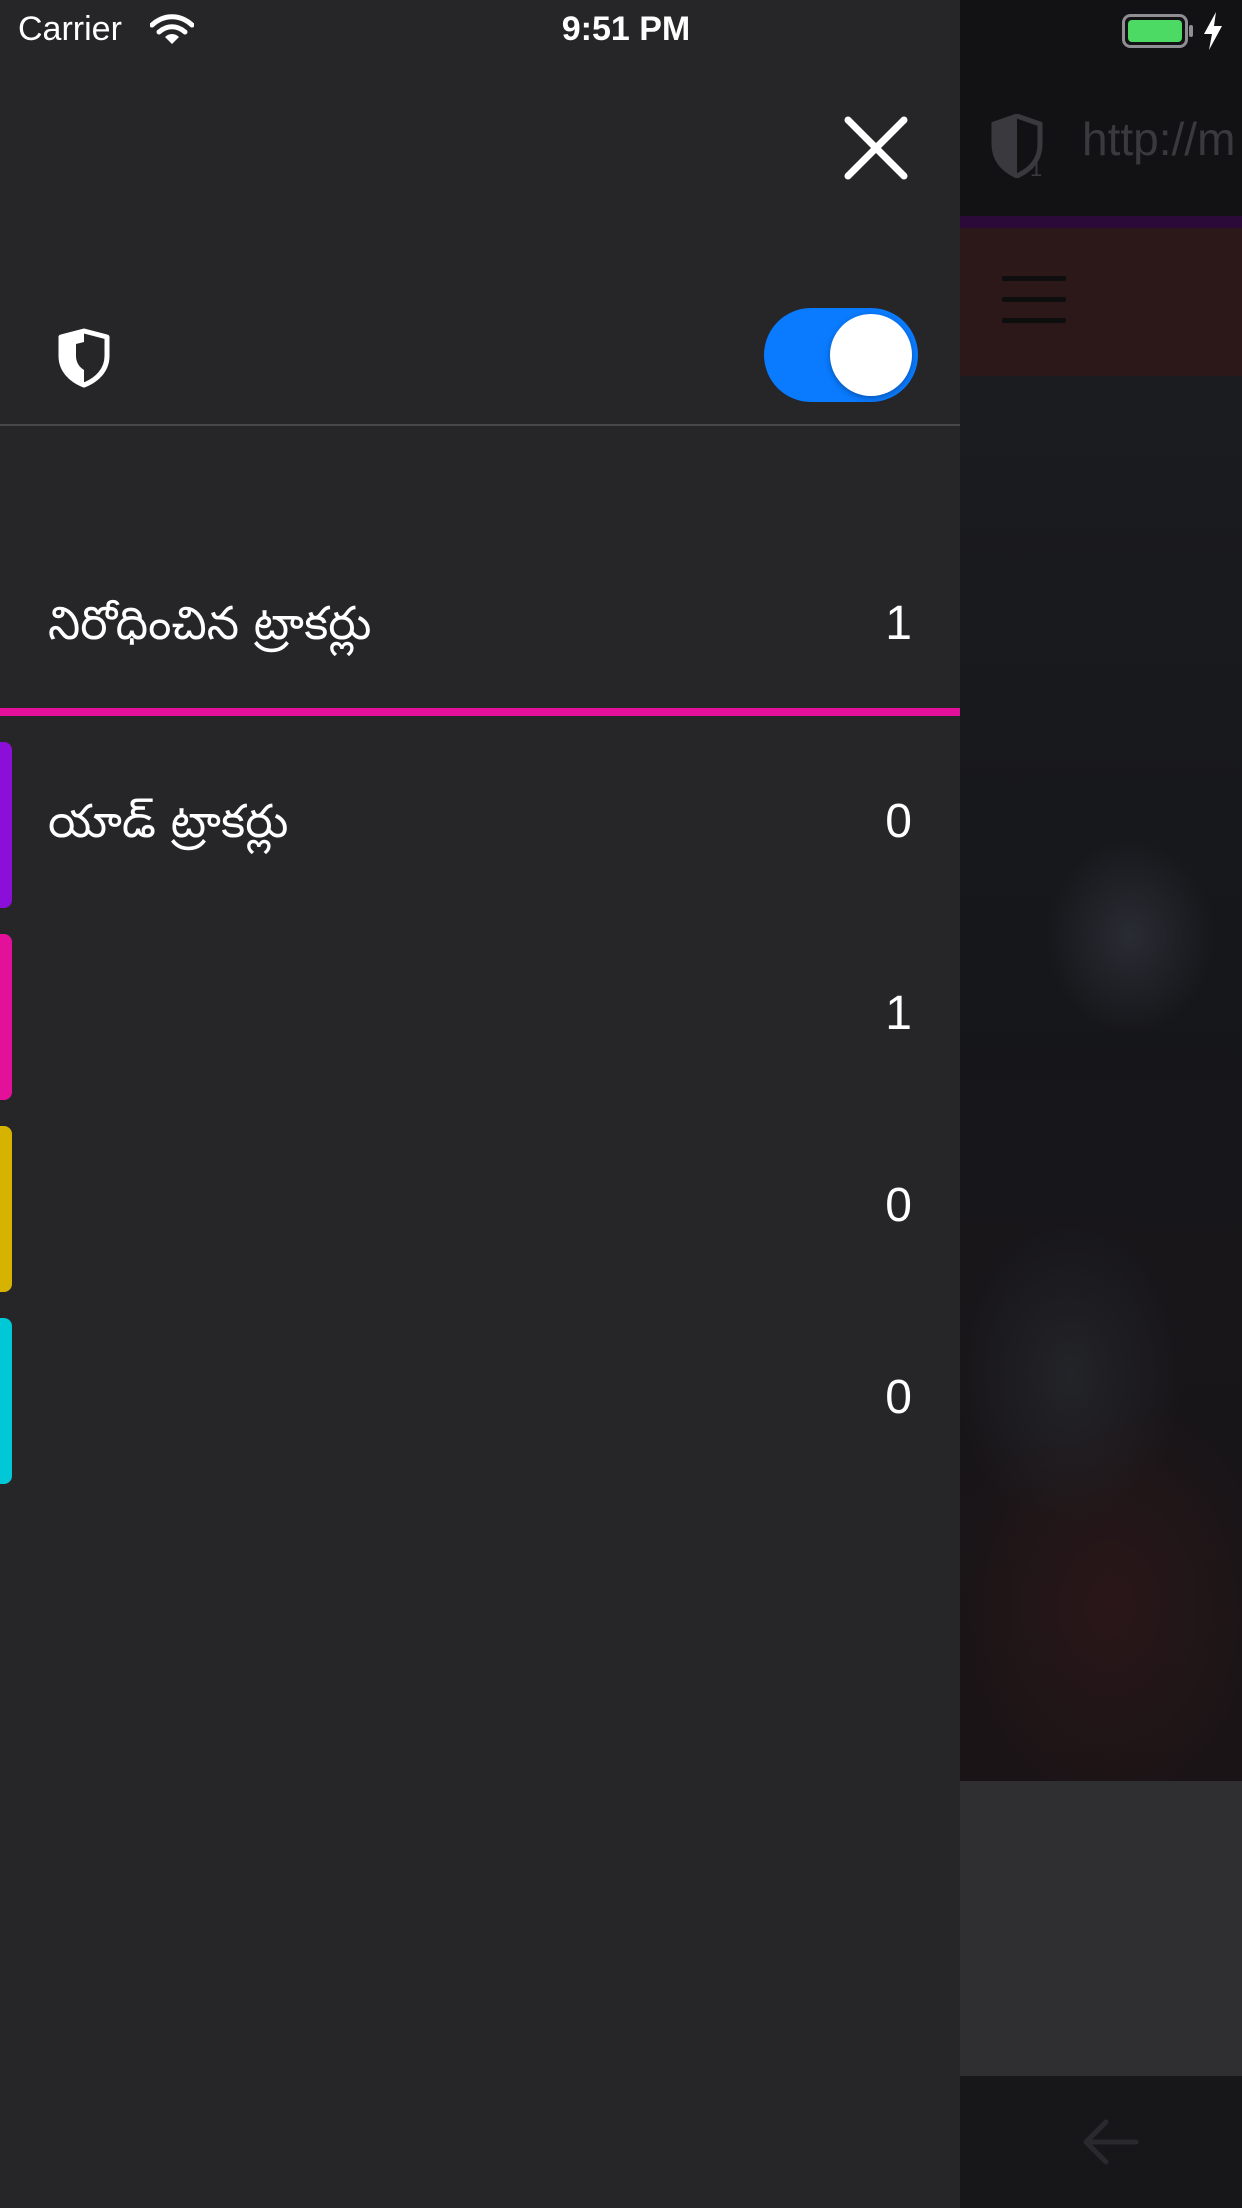 This screenshot has width=1242, height=2208. I want to click on blocked-trackers-row: నిరోధించిన ట్రాకర్లు 1, so click(480, 627).